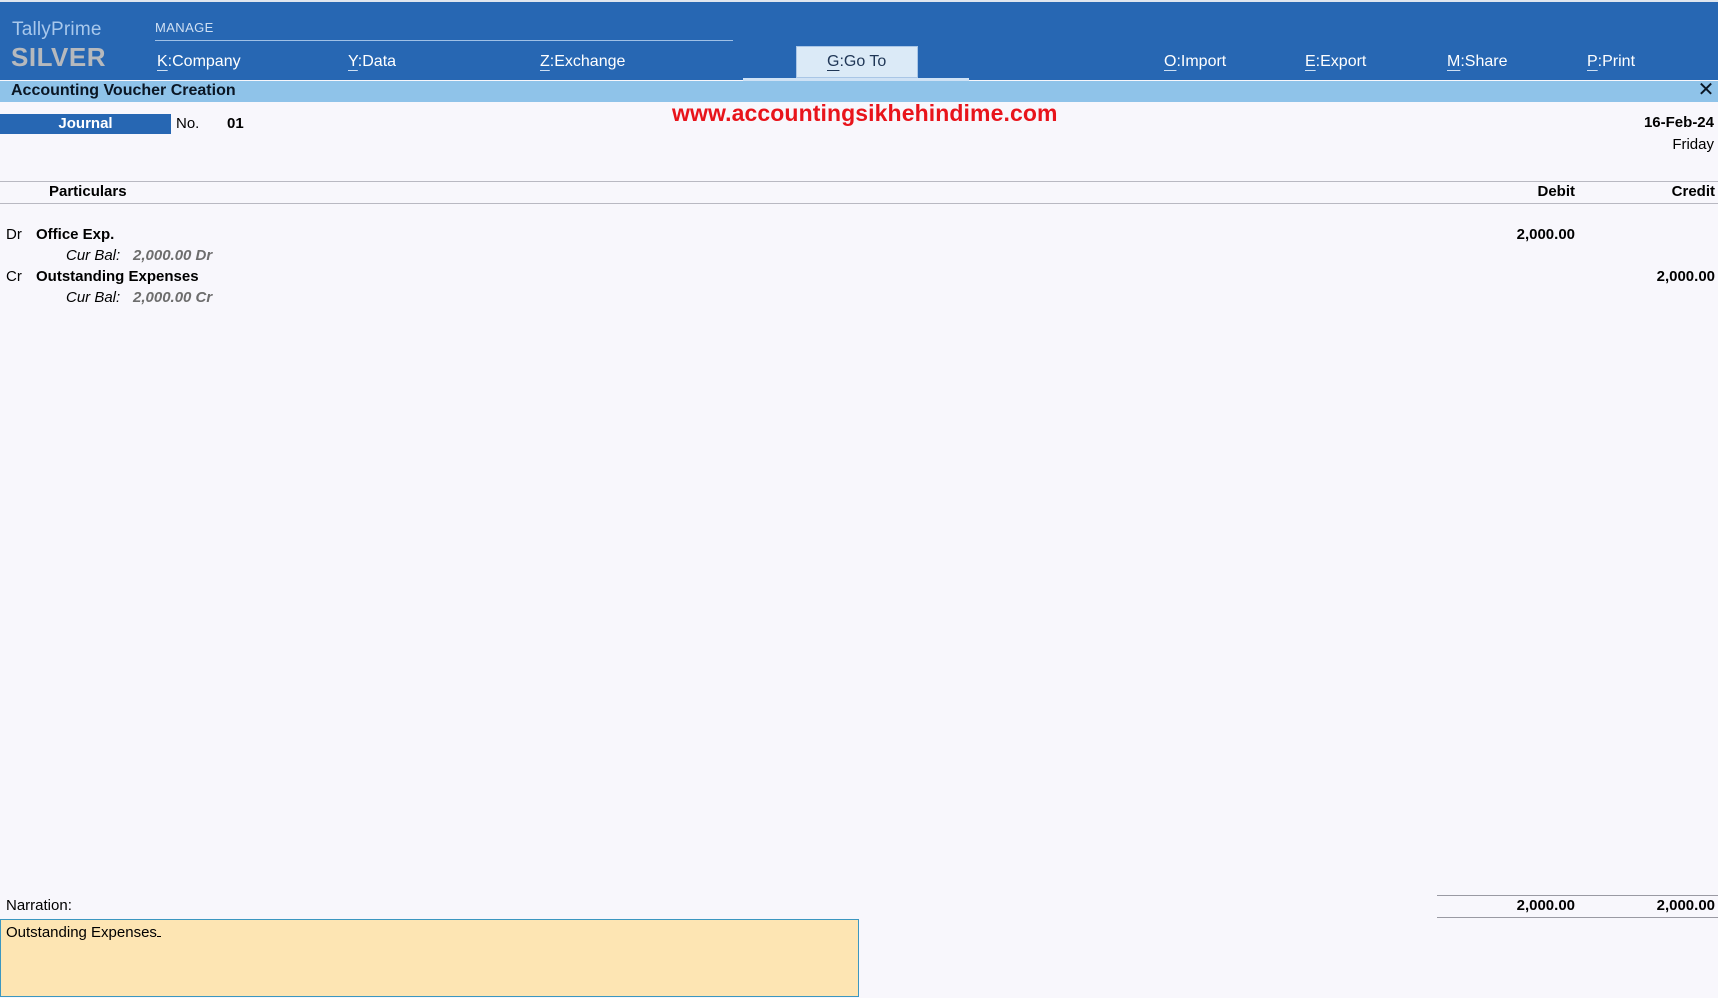 Image resolution: width=1718 pixels, height=998 pixels. I want to click on totals-rule-top, so click(1577, 895).